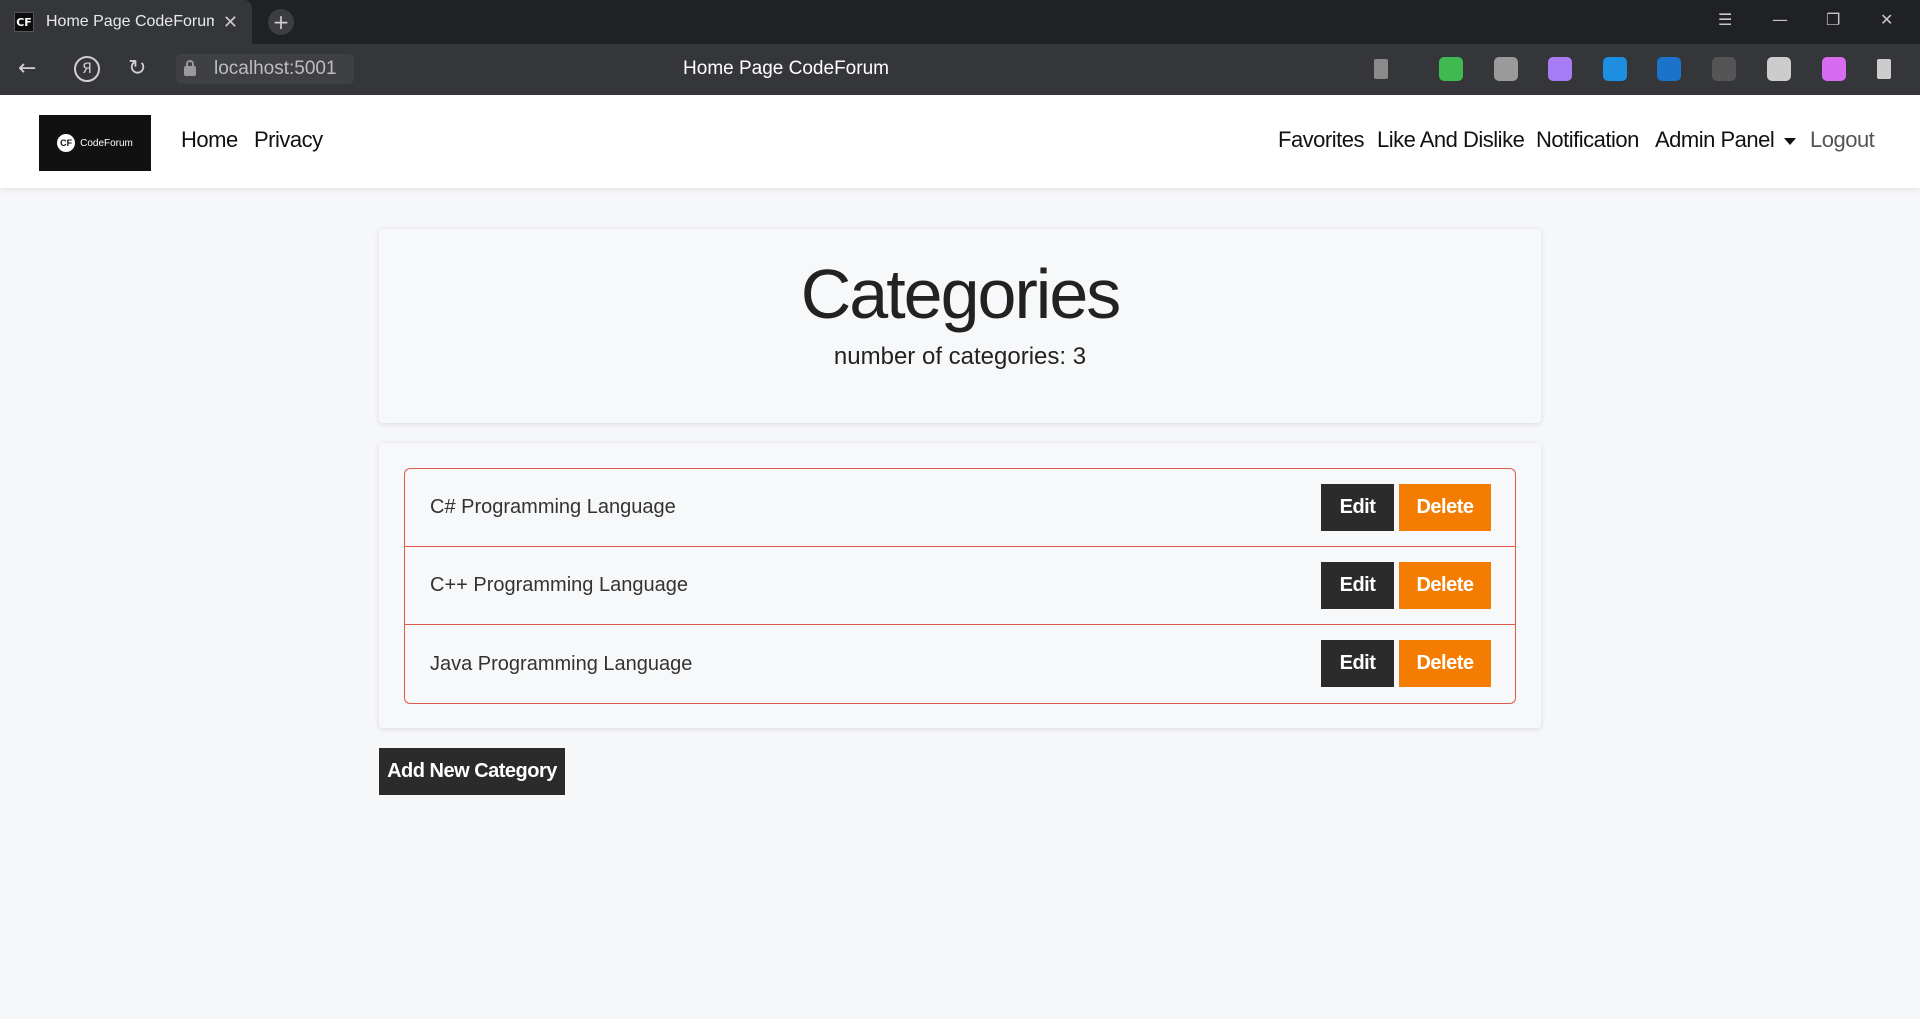 The width and height of the screenshot is (1920, 1019). What do you see at coordinates (130, 21) in the screenshot?
I see `tab-title: Home Page CodeForum` at bounding box center [130, 21].